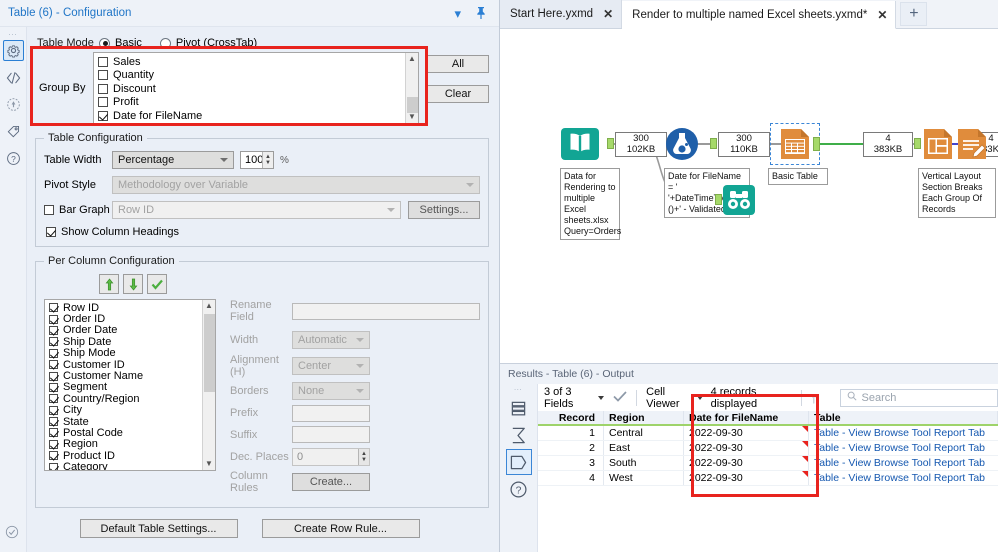 This screenshot has height=552, width=998. I want to click on list-item: Customer ID, so click(130, 365).